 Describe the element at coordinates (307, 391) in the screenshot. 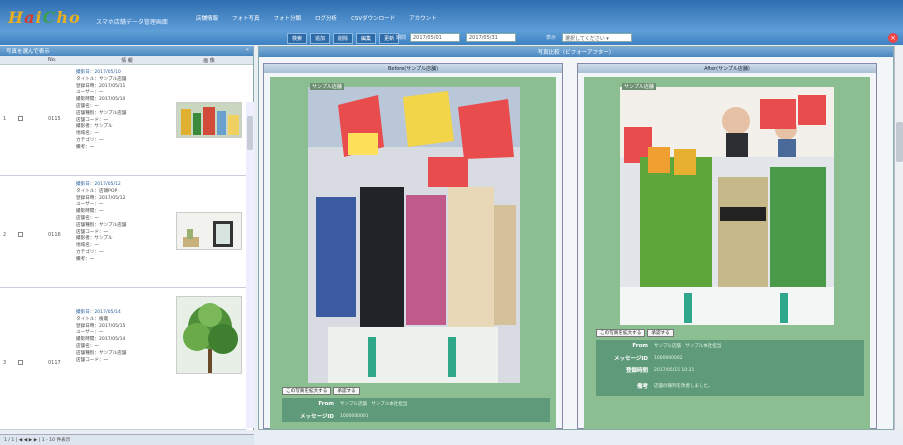

I see `before-enlarge-button: この写真を拡大する` at that location.